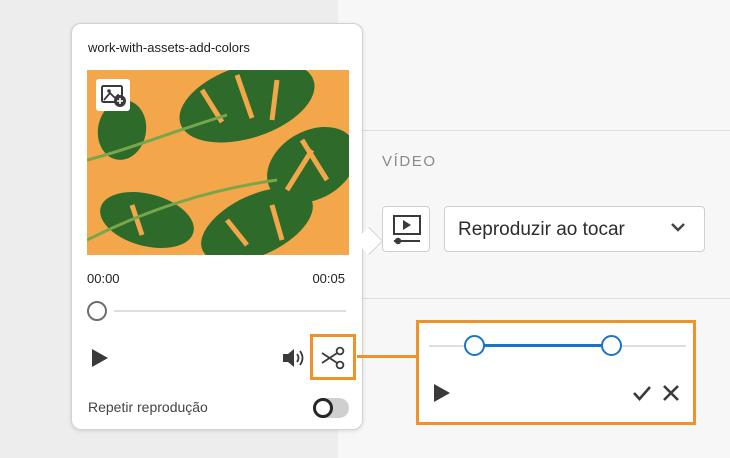  I want to click on toggle-knob, so click(323, 408).